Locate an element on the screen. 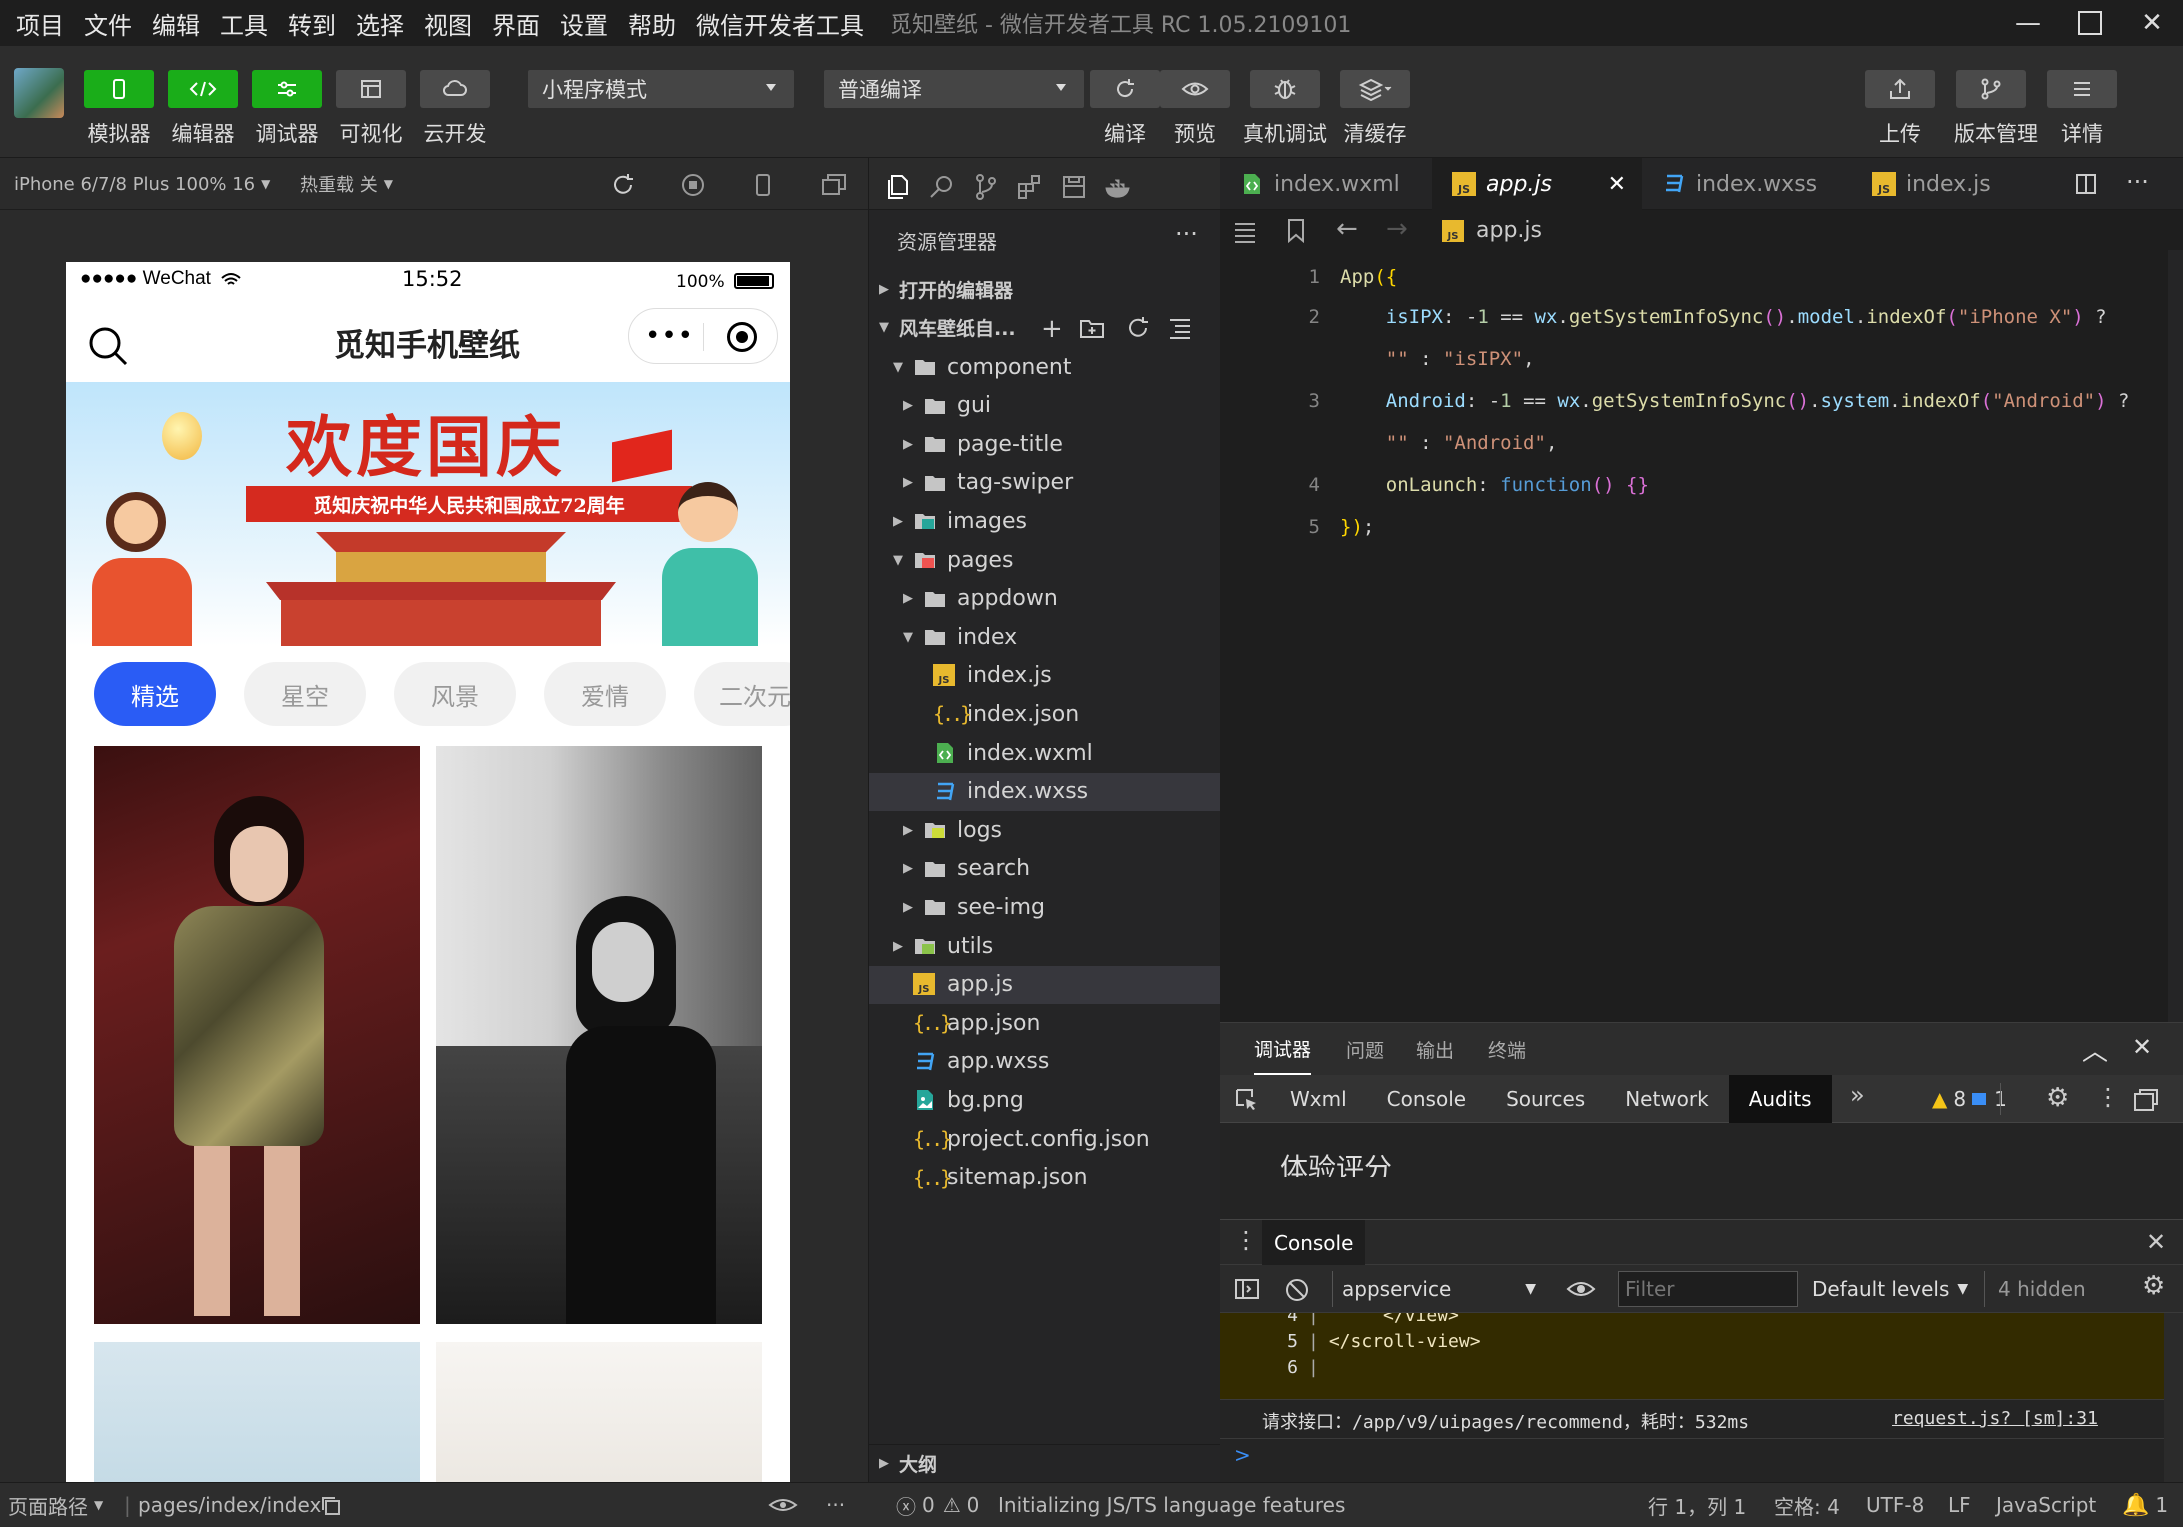 Image resolution: width=2183 pixels, height=1527 pixels. tab-index-wxml: index.wxml is located at coordinates (1326, 184).